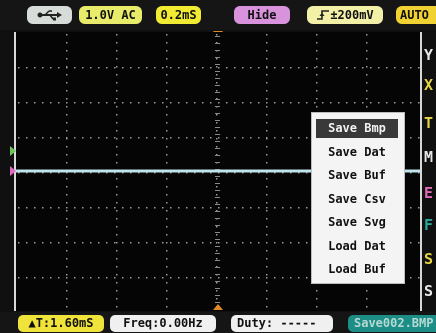 This screenshot has height=333, width=436. I want to click on side-menu-item-8: S, so click(428, 291).